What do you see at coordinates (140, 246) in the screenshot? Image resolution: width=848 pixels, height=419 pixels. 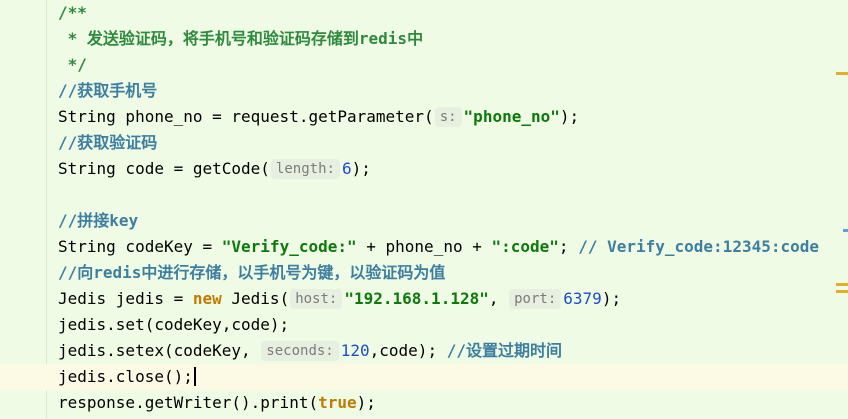 I see `code-token: String codeKey =` at bounding box center [140, 246].